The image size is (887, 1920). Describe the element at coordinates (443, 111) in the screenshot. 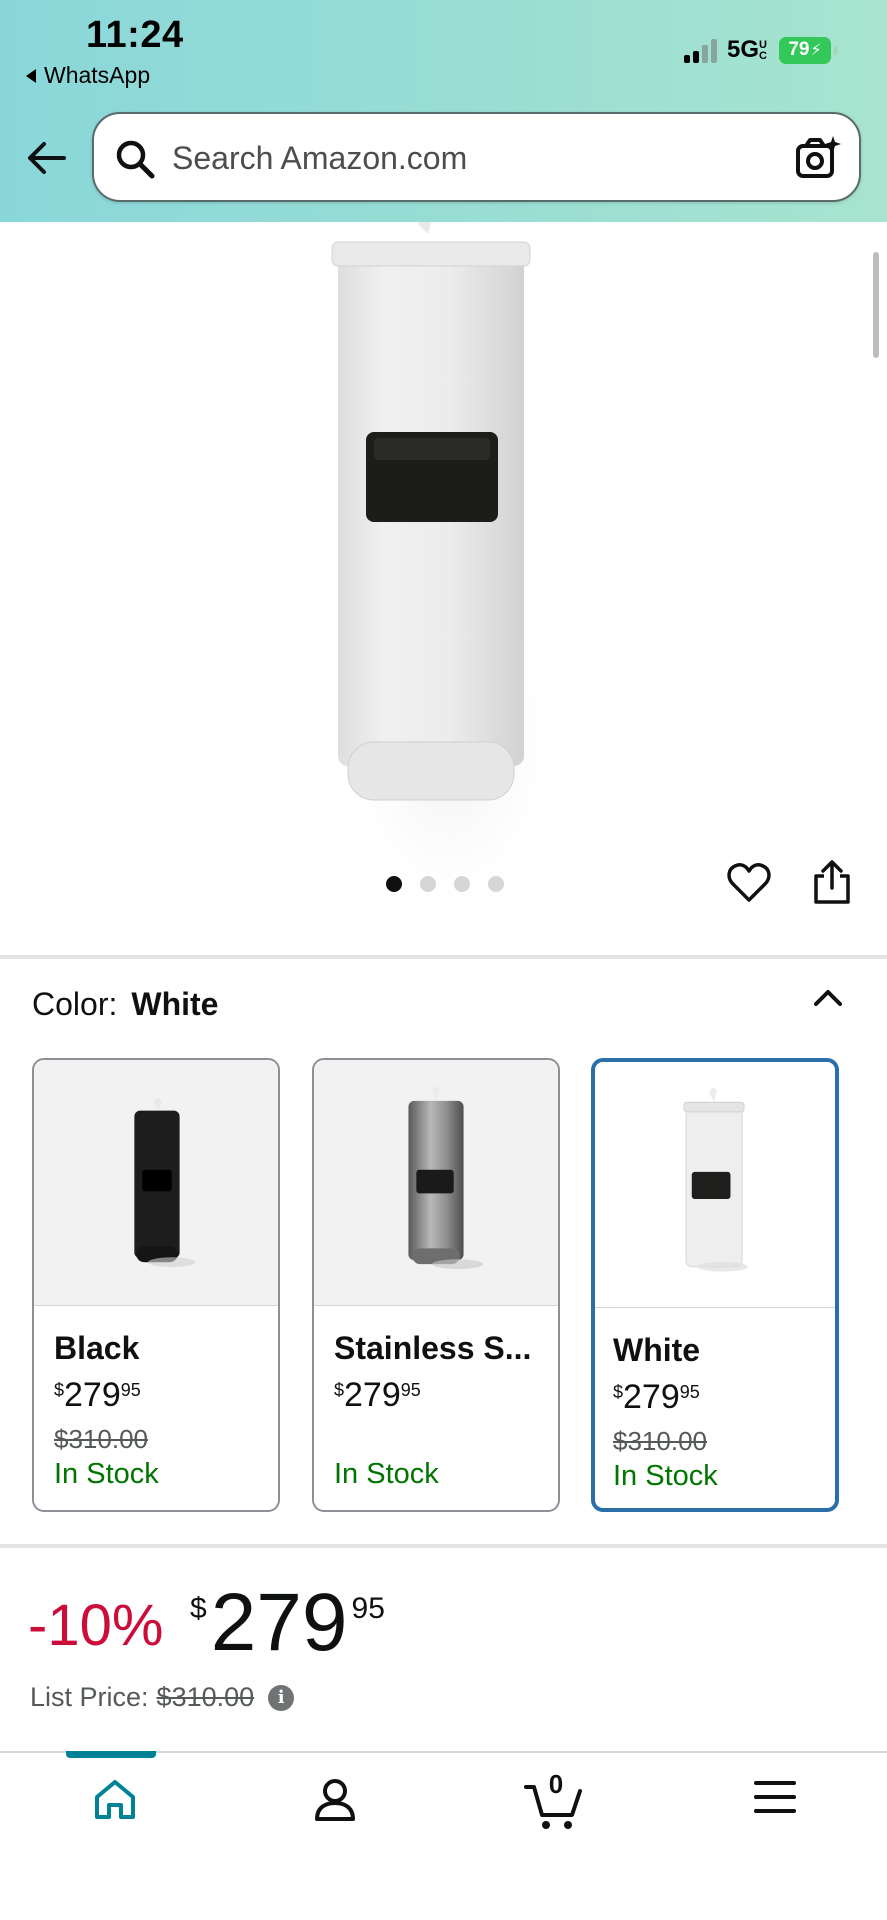

I see `top-header: 11:24 WhatsApp 5GUC 79 ⚡` at that location.